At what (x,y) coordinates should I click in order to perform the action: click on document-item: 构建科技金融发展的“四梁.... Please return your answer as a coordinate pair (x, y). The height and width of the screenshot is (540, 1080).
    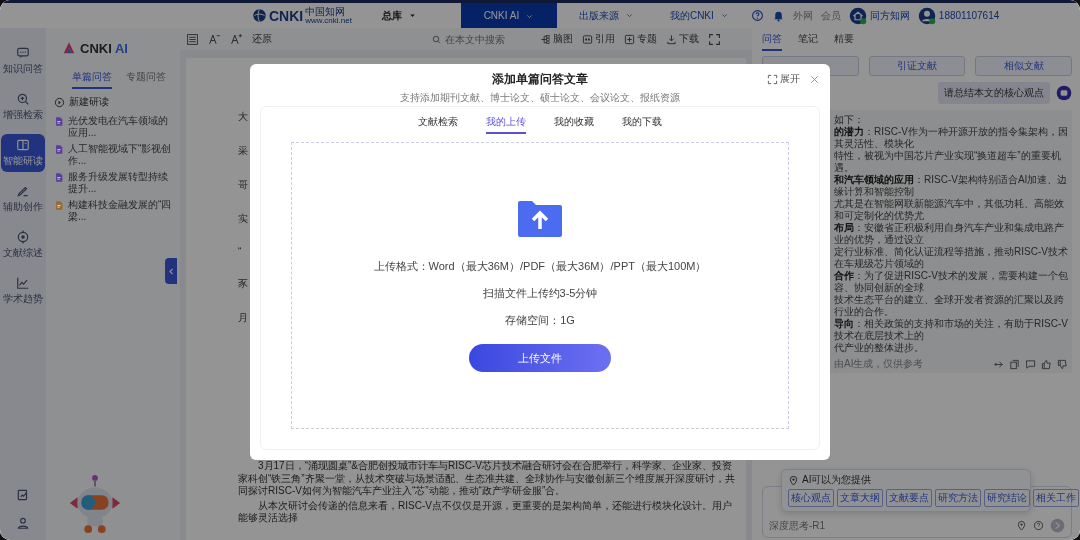
    Looking at the image, I should click on (113, 211).